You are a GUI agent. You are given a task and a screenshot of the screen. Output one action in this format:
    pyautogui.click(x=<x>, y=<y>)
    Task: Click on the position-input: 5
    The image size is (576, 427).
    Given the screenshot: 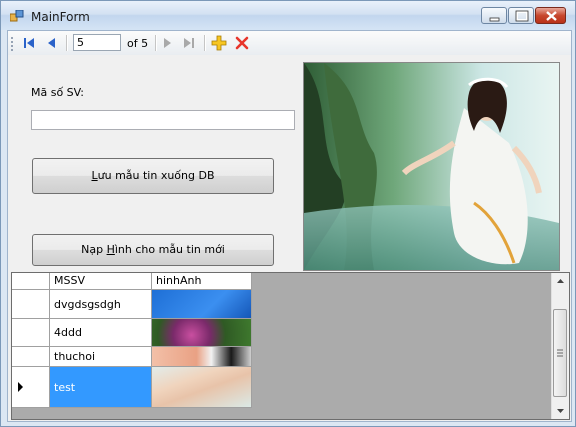 What is the action you would take?
    pyautogui.click(x=97, y=42)
    